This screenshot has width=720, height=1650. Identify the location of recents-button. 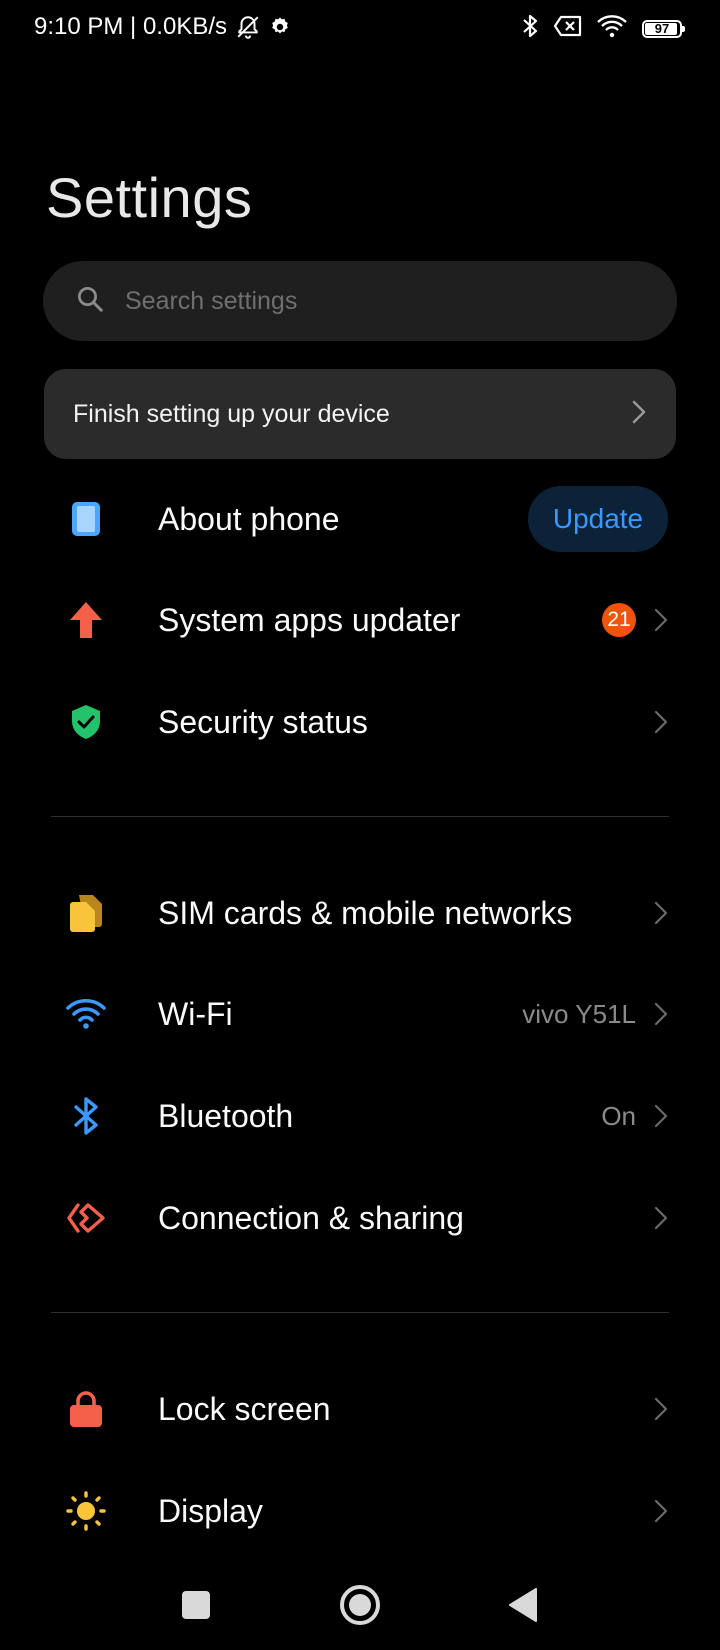
(196, 1605).